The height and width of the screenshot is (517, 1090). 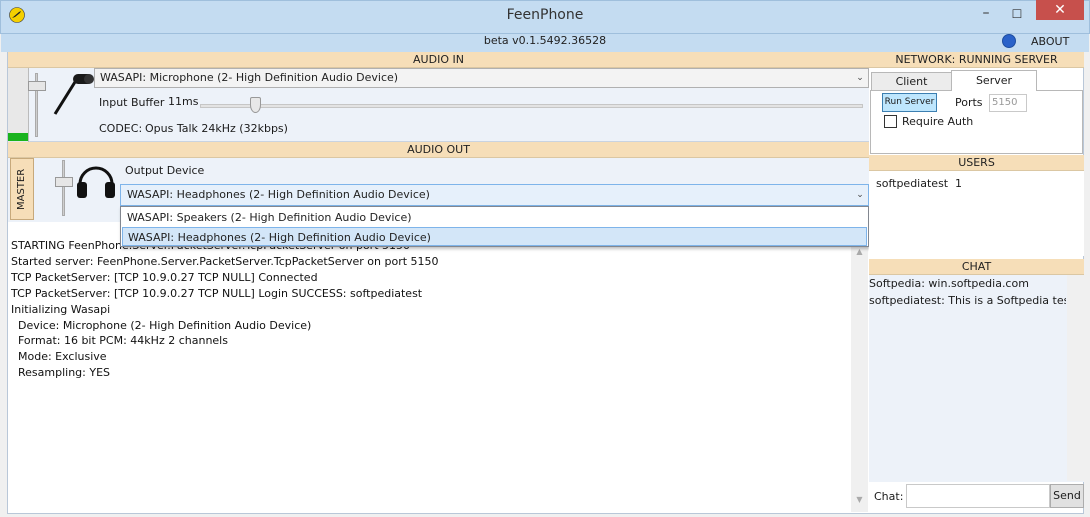 I want to click on scroll-down-icon: ▼, so click(x=859, y=502).